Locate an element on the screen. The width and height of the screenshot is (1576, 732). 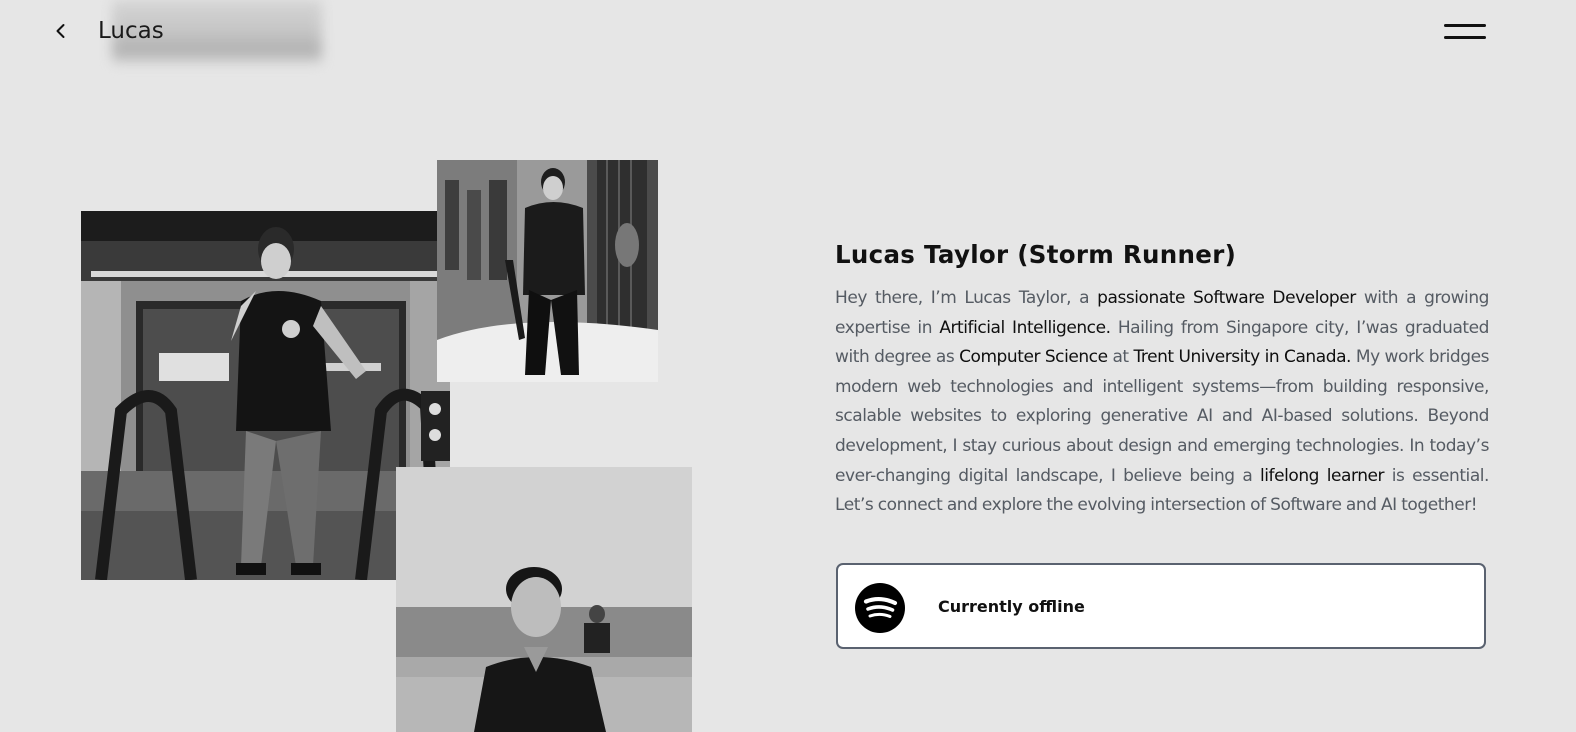
bio-highlight: Computer Science is located at coordinates (1033, 357).